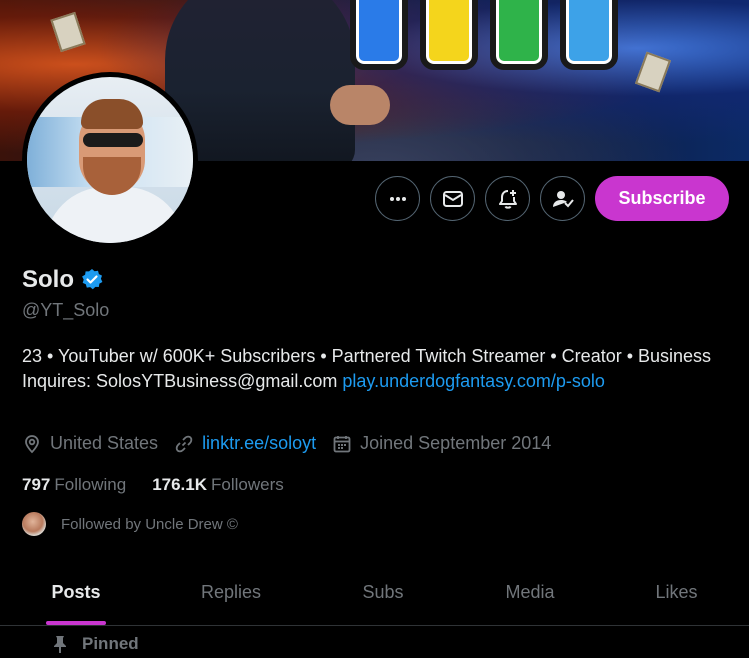 The width and height of the screenshot is (749, 658). I want to click on avatar-hair, so click(112, 114).